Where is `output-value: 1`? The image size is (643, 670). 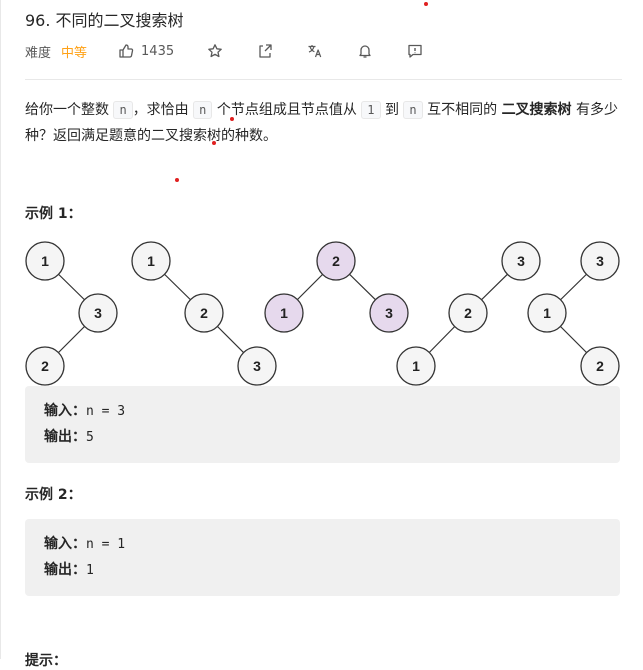
output-value: 1 is located at coordinates (90, 570).